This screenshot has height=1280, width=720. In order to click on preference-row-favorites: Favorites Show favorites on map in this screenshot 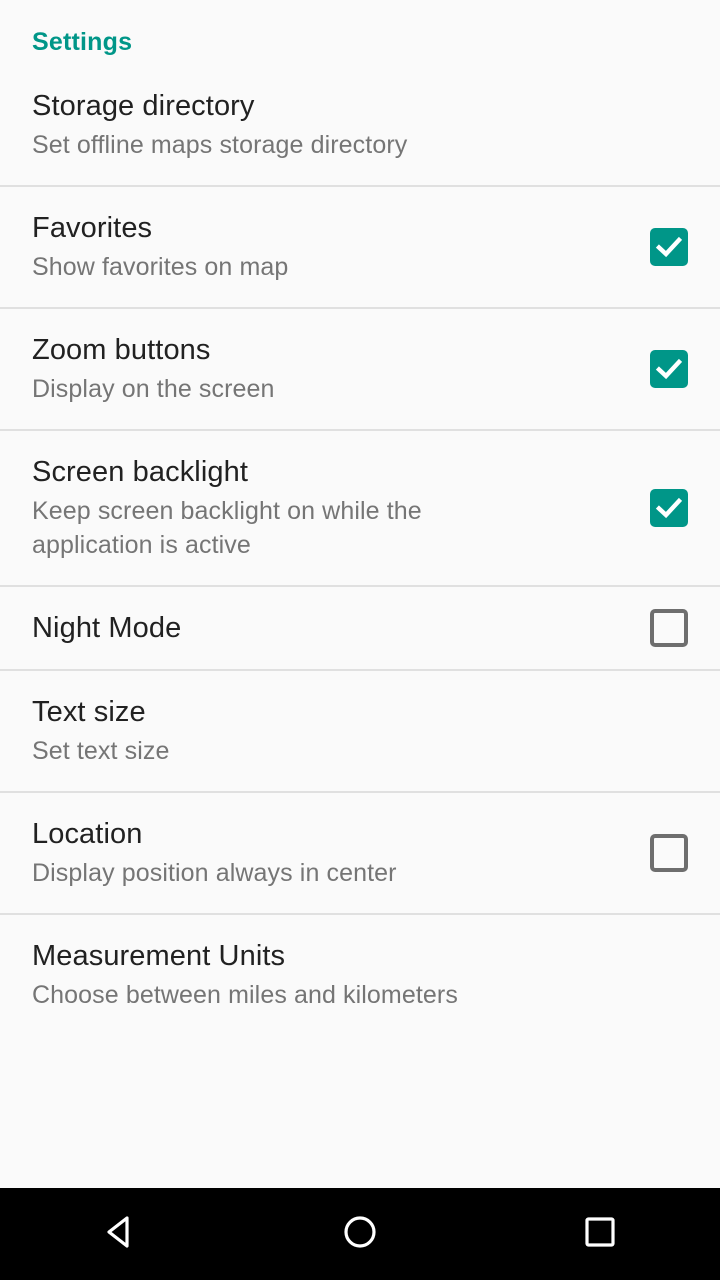, I will do `click(360, 246)`.